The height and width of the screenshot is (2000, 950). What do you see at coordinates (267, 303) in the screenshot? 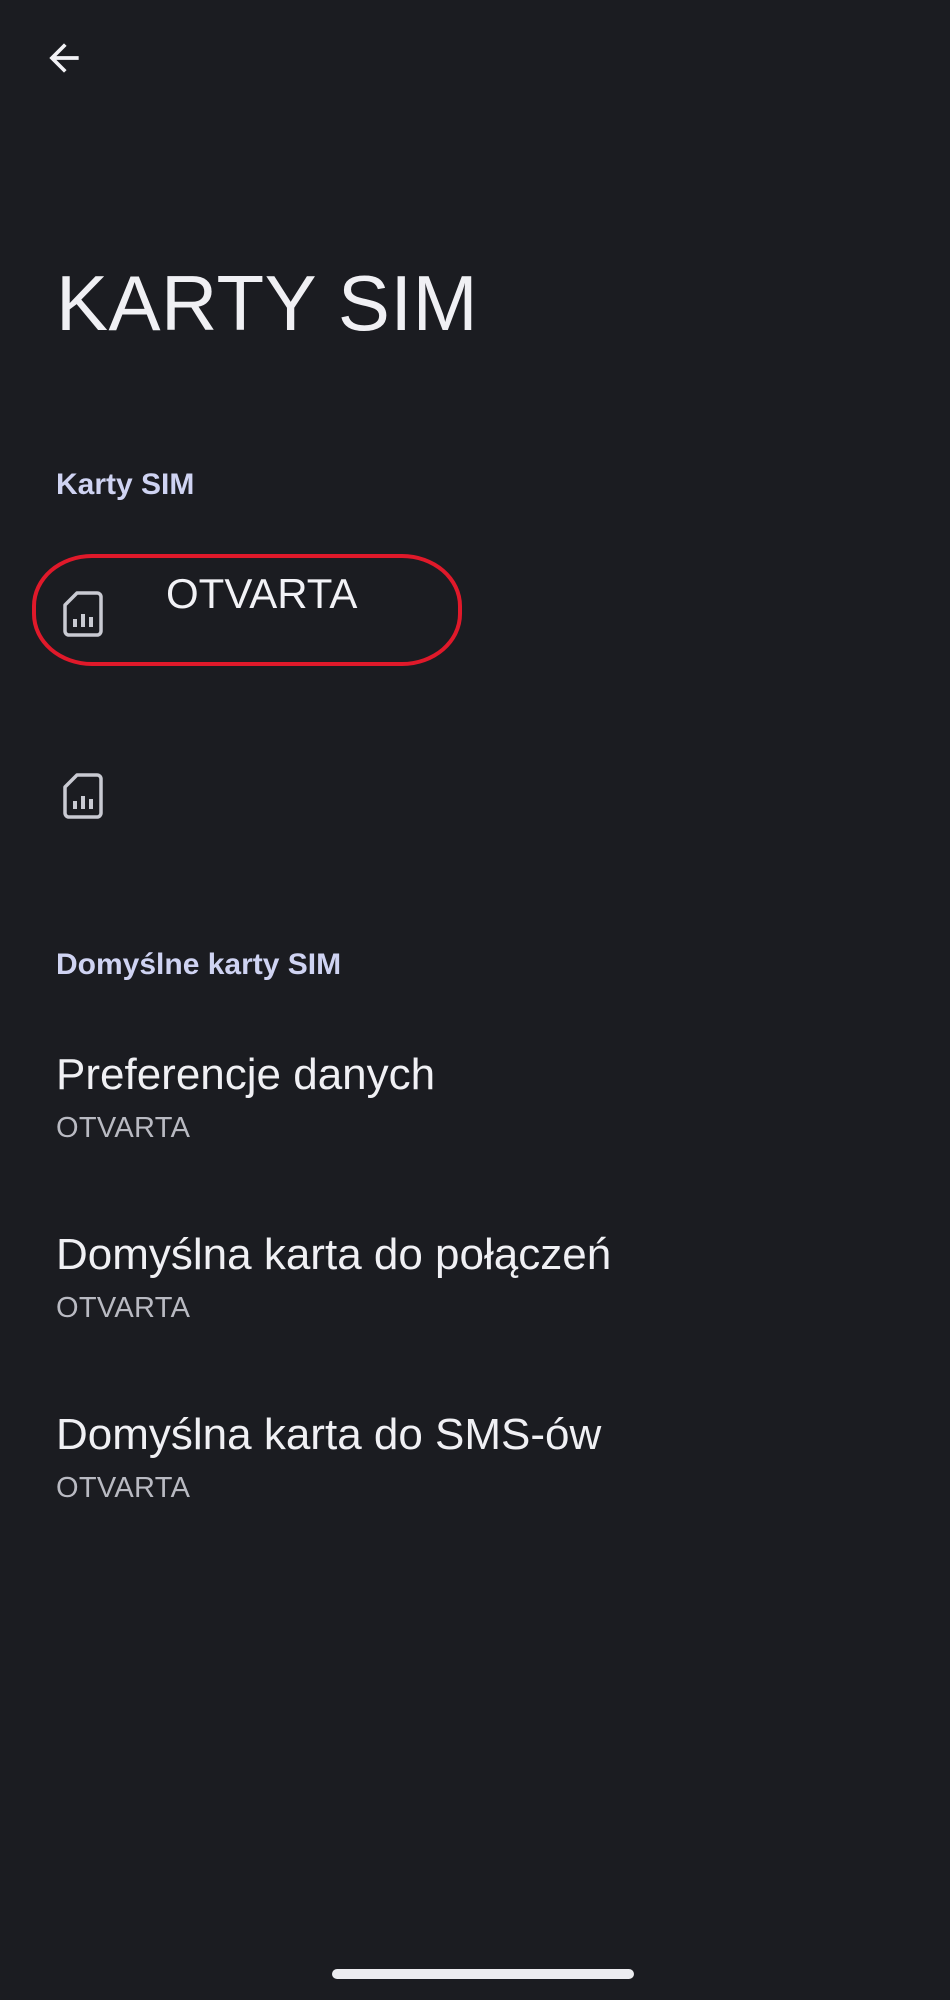
I see `page-title: KARTY SIM` at bounding box center [267, 303].